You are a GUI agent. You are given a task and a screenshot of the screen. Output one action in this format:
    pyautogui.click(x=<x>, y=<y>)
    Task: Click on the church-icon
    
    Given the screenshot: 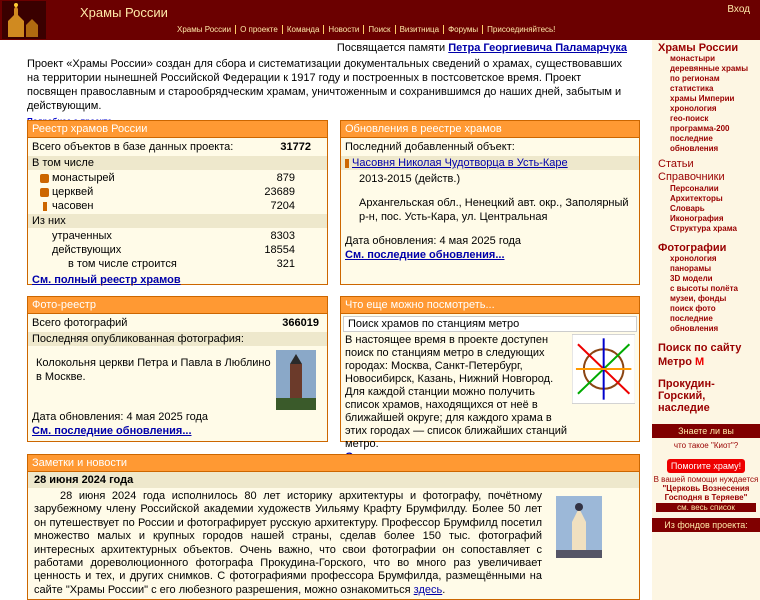 What is the action you would take?
    pyautogui.click(x=44, y=192)
    